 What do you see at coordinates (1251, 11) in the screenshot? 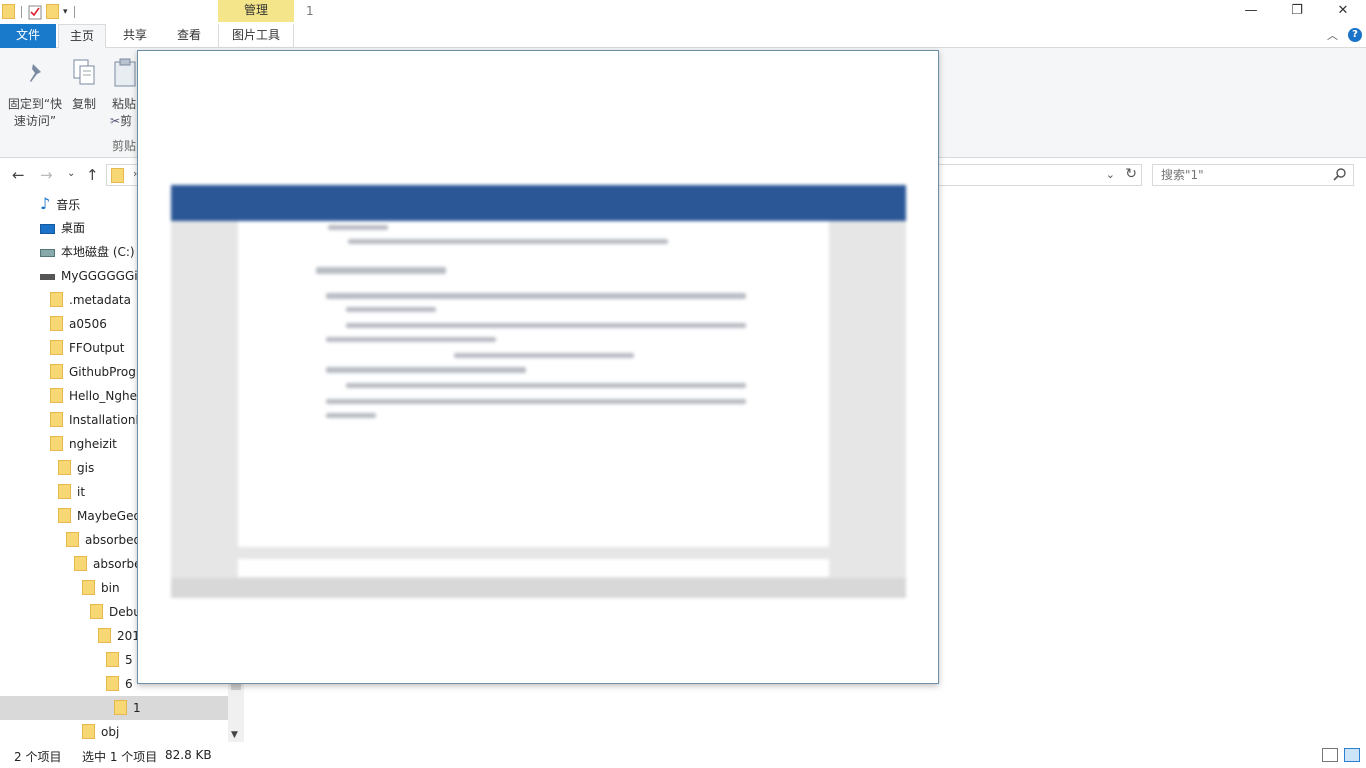
I see `minimize-button: —` at bounding box center [1251, 11].